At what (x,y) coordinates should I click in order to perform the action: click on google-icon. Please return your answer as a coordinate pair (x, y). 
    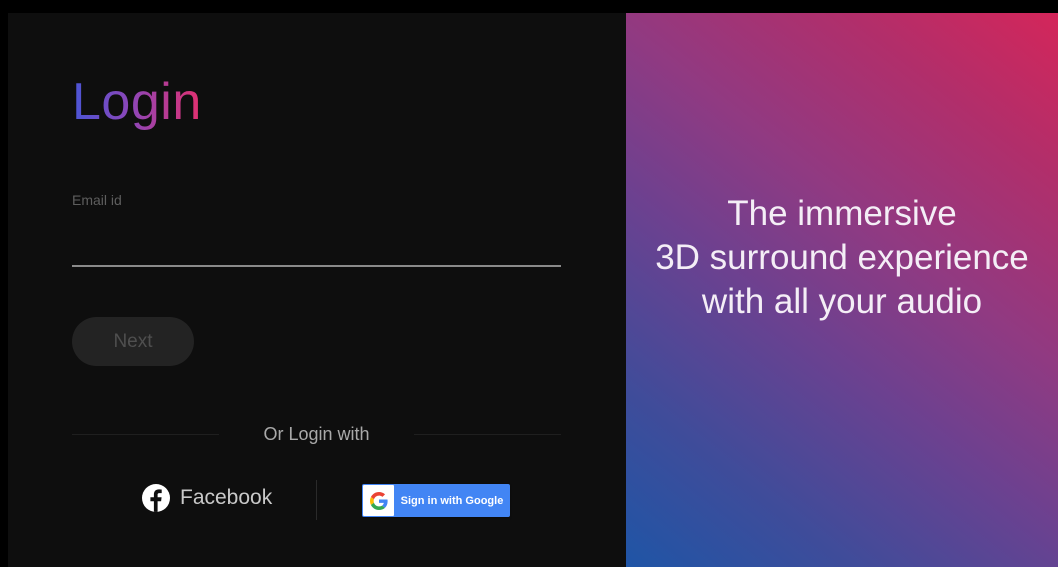
    Looking at the image, I should click on (378, 500).